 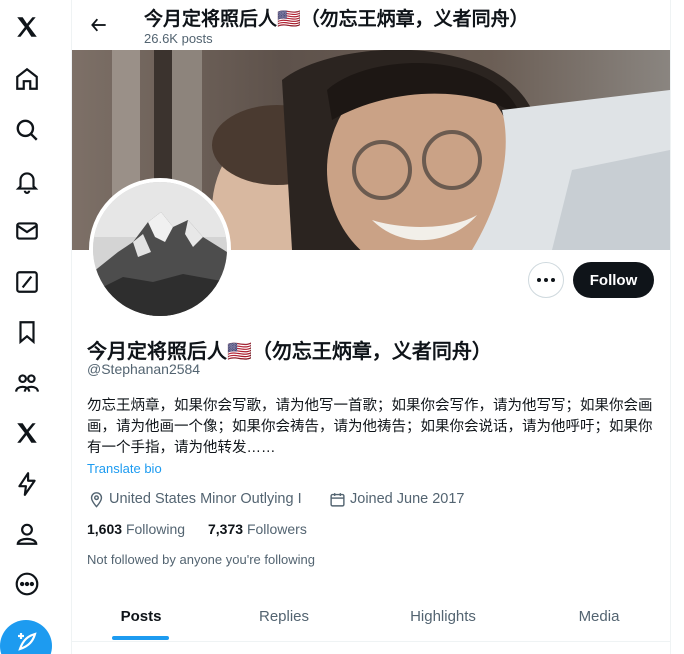 I want to click on search-icon, so click(x=27, y=130).